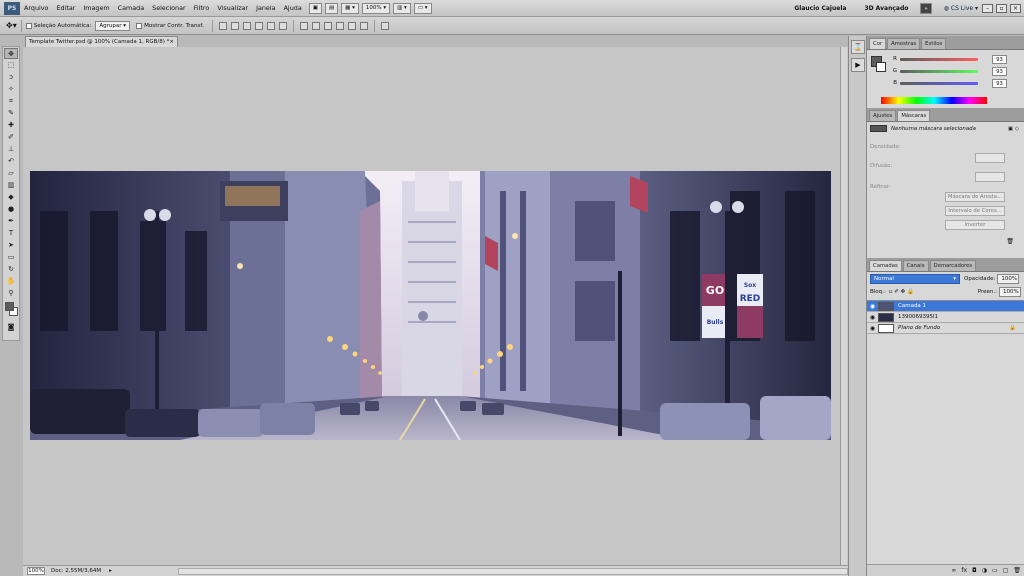 The height and width of the screenshot is (576, 1024). What do you see at coordinates (1013, 129) in the screenshot?
I see `add-mask-icon: ▣ ◇` at bounding box center [1013, 129].